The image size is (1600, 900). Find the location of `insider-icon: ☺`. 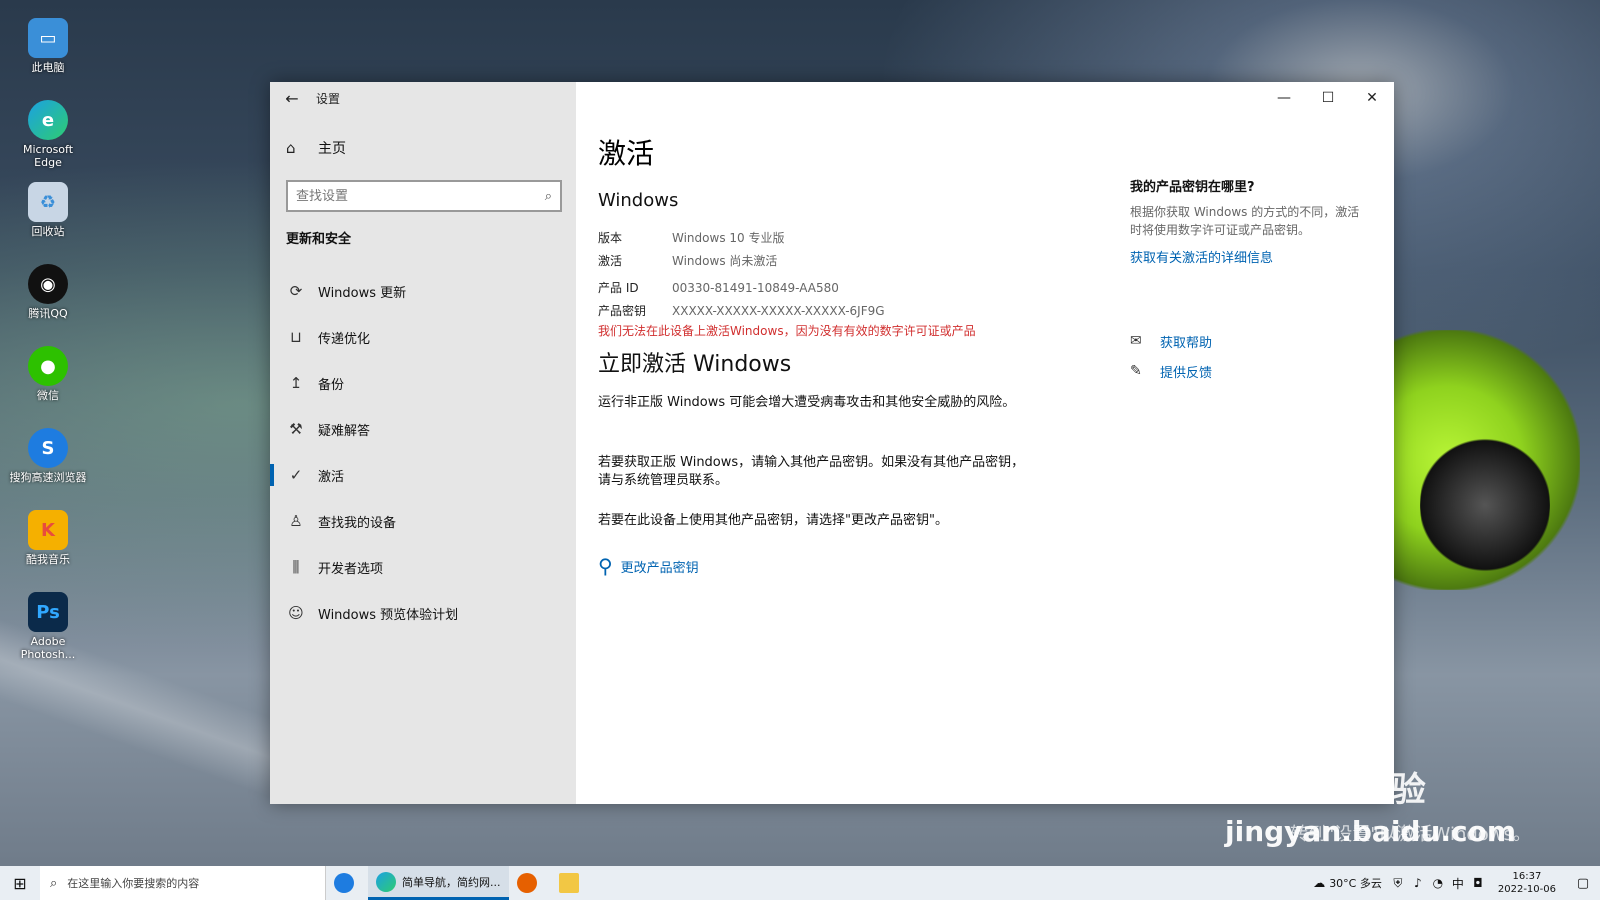

insider-icon: ☺ is located at coordinates (296, 613).